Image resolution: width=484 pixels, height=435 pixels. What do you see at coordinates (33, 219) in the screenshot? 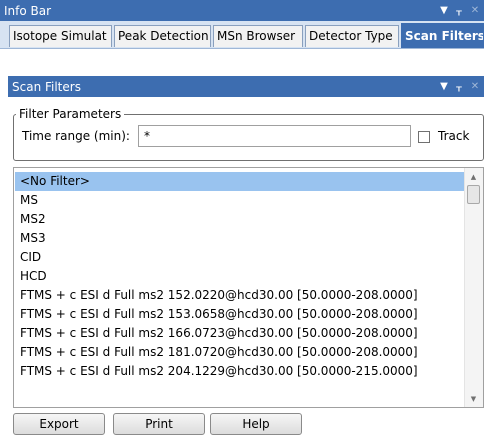
I see `list-item: MS2` at bounding box center [33, 219].